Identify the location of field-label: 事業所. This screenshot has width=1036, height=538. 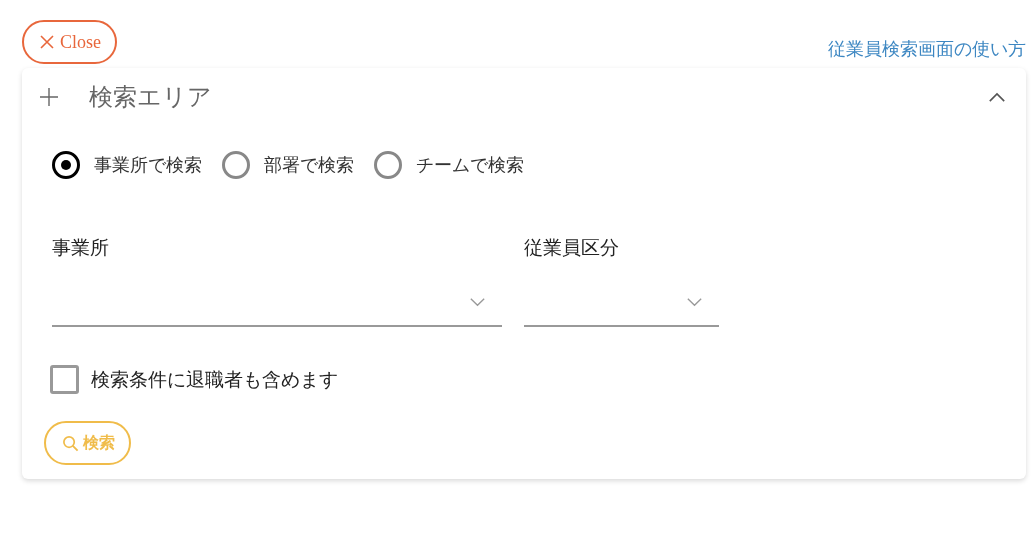
(81, 247).